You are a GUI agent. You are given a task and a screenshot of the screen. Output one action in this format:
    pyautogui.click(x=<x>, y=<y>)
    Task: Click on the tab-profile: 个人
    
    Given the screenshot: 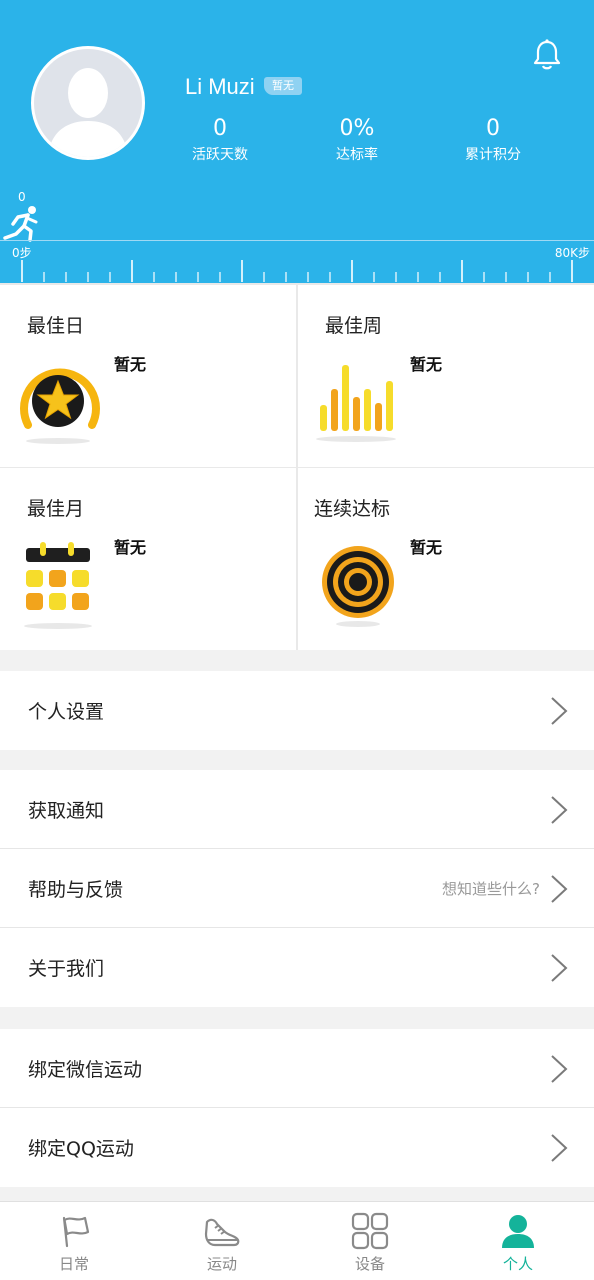 What is the action you would take?
    pyautogui.click(x=518, y=1241)
    